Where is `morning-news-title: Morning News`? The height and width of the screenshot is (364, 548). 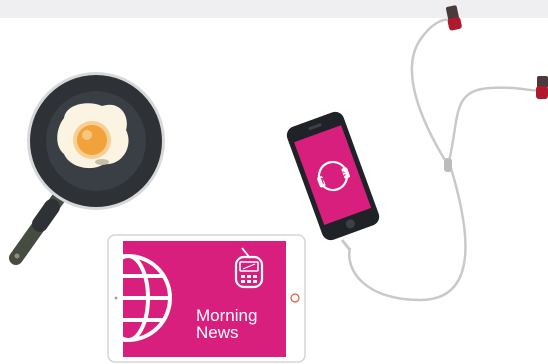
morning-news-title: Morning News is located at coordinates (226, 324).